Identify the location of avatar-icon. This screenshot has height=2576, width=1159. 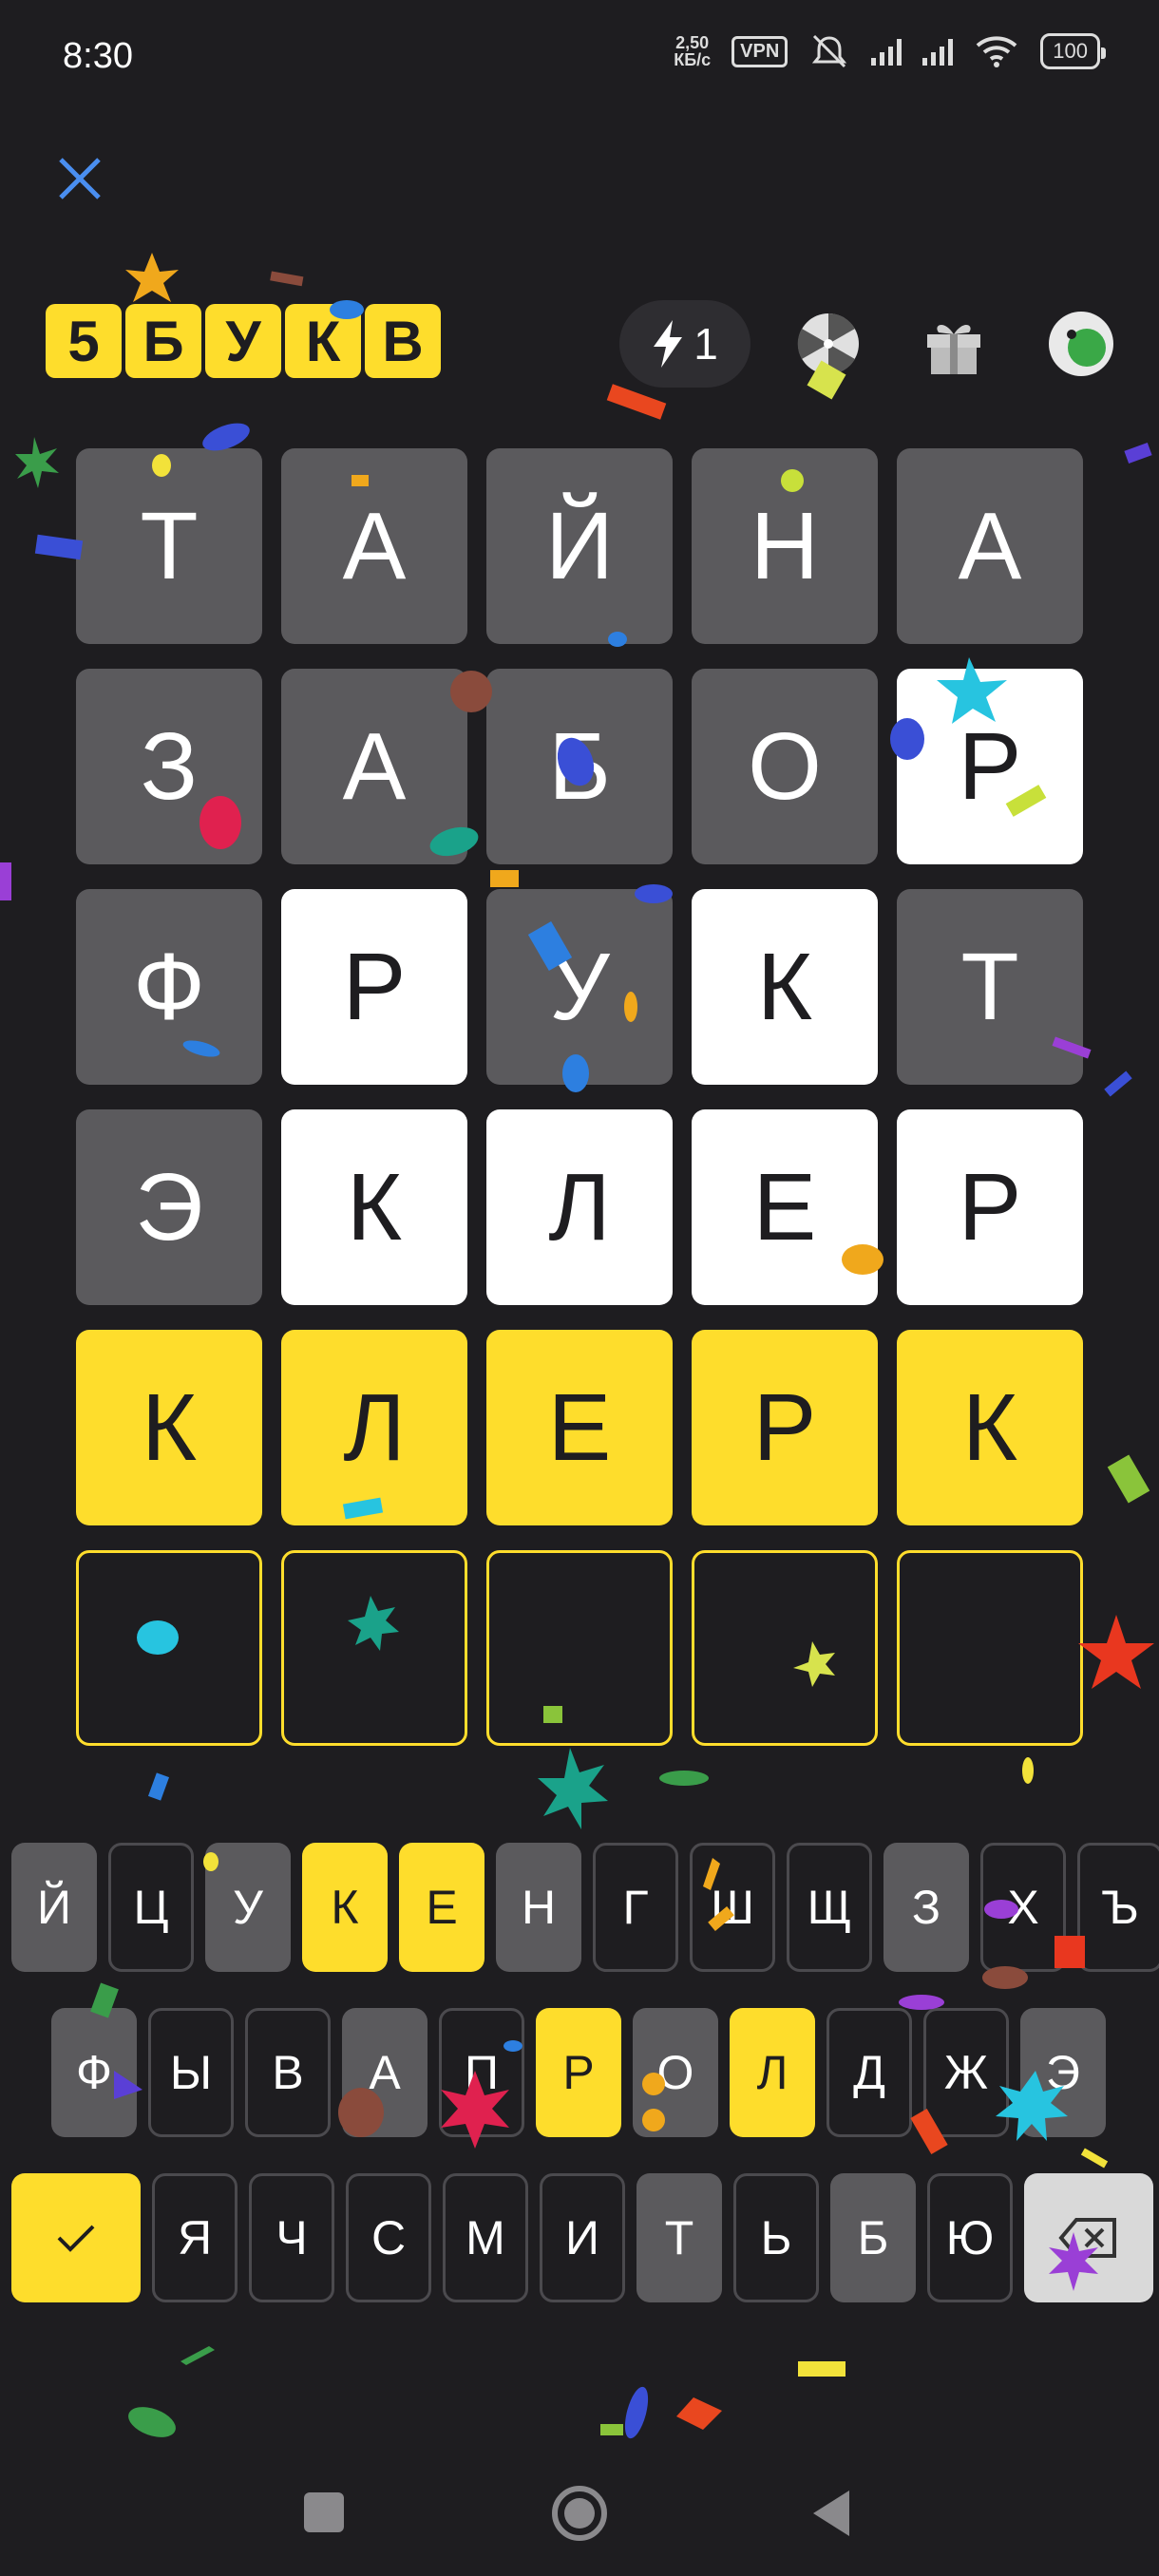
(1081, 344).